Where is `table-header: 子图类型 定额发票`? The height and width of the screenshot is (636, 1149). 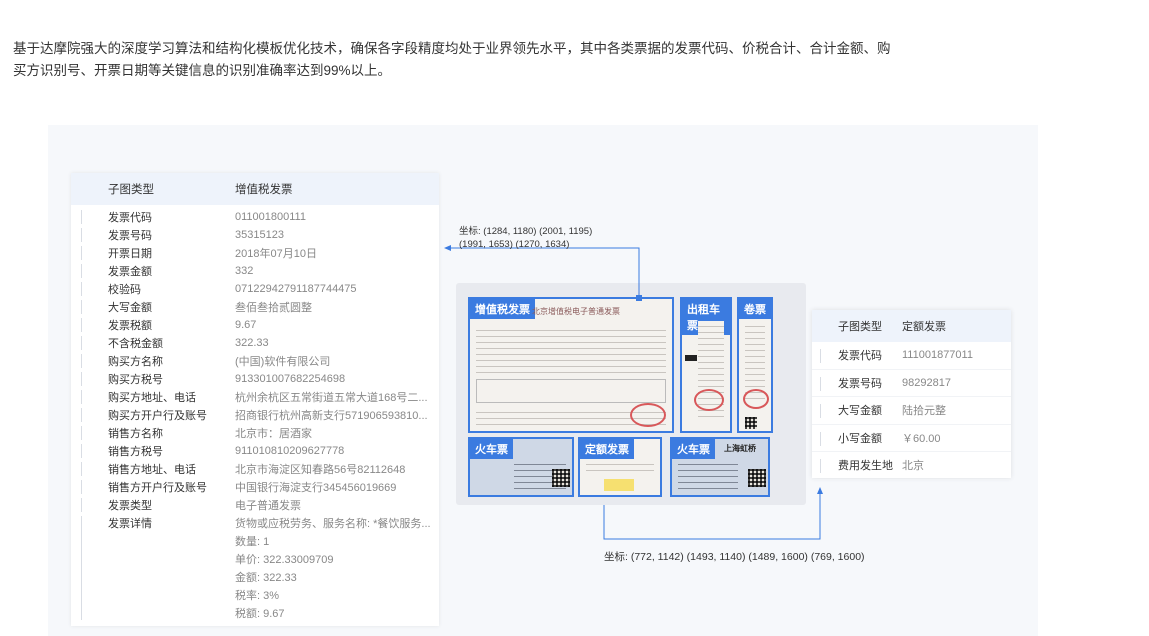 table-header: 子图类型 定额发票 is located at coordinates (911, 326).